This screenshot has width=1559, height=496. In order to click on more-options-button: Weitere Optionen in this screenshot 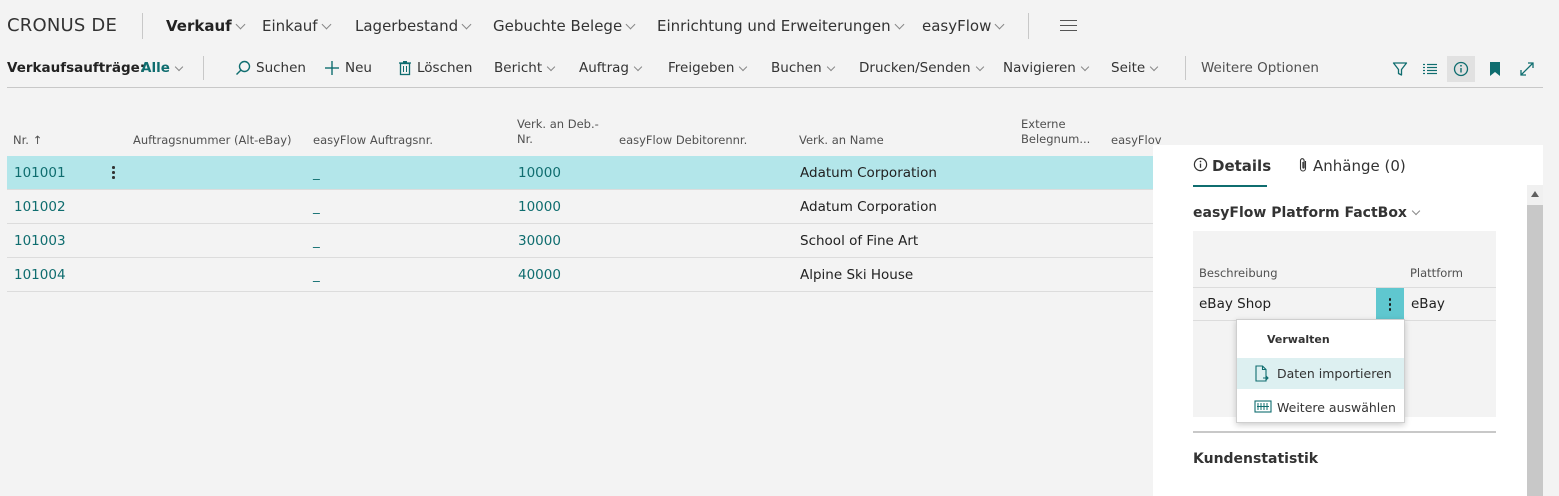, I will do `click(1260, 68)`.